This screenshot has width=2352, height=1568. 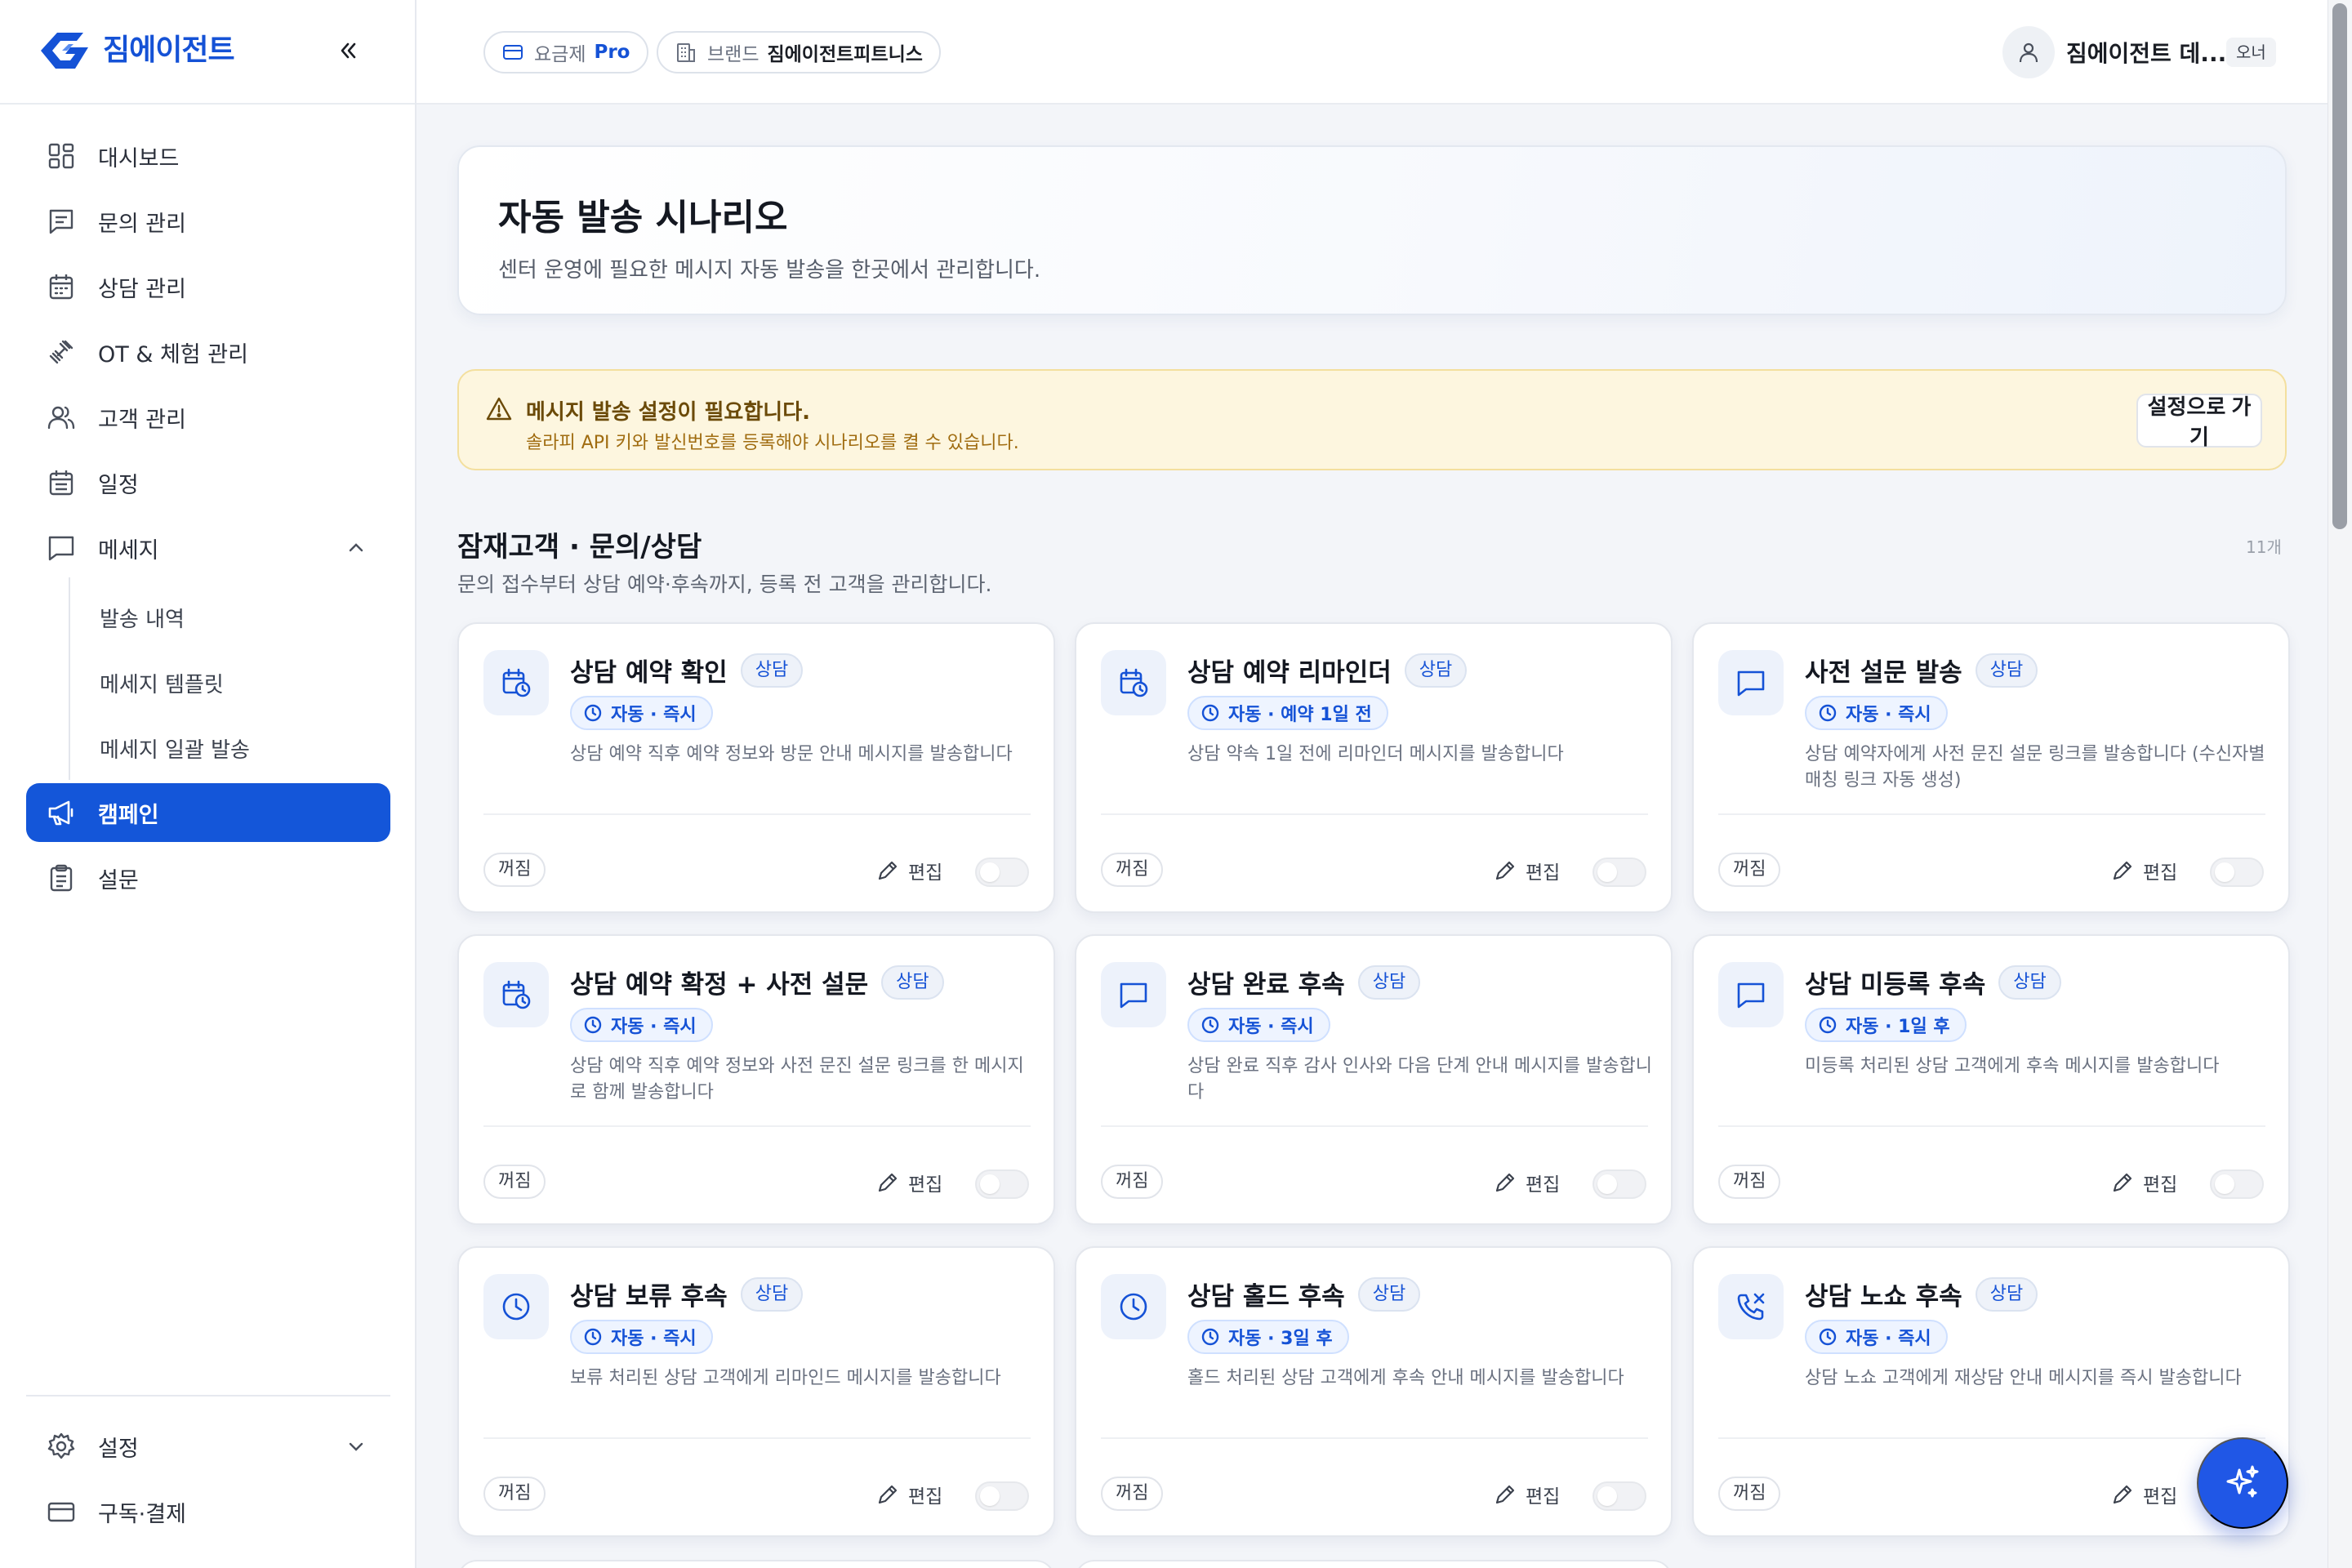 I want to click on sidebar-item-survey: 설문, so click(x=208, y=878).